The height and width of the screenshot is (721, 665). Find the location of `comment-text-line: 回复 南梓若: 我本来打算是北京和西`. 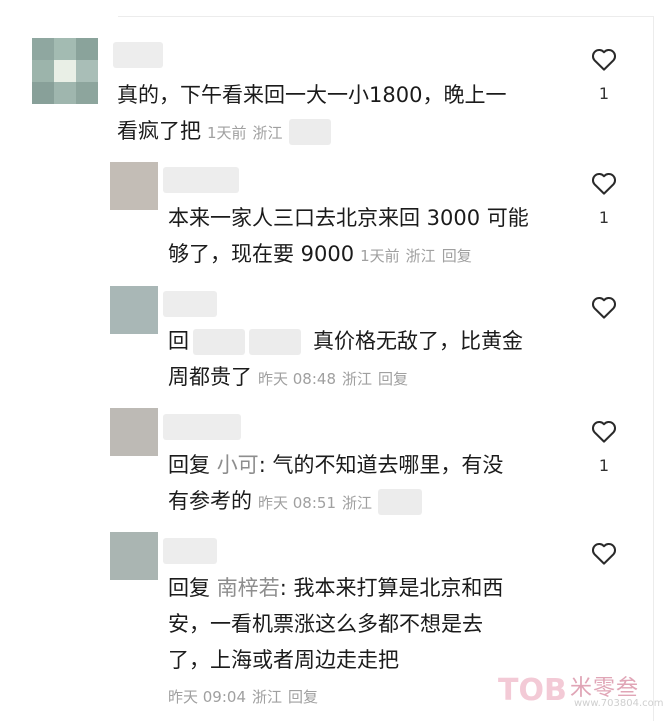

comment-text-line: 回复 南梓若: 我本来打算是北京和西 is located at coordinates (335, 588).